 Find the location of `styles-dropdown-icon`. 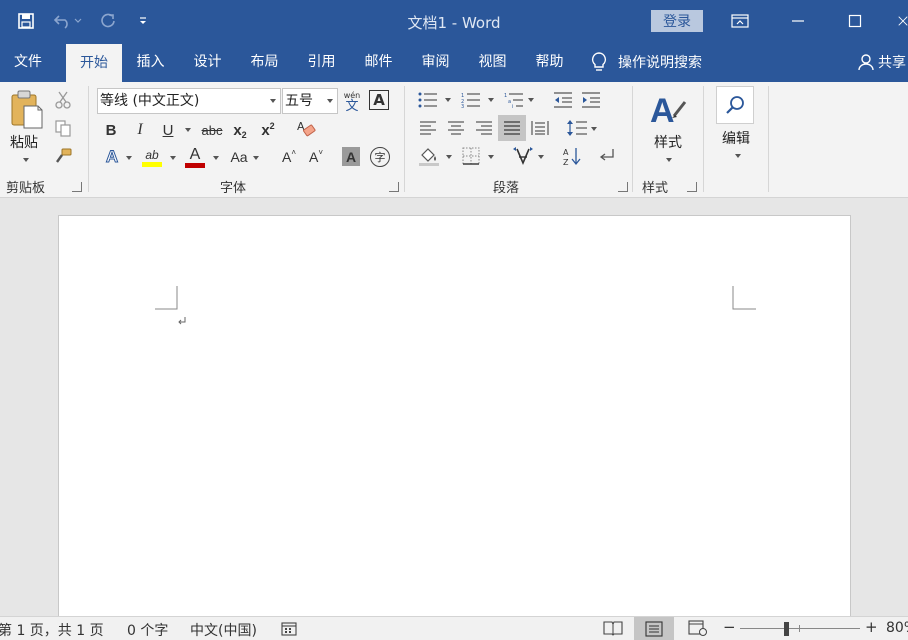

styles-dropdown-icon is located at coordinates (669, 160).